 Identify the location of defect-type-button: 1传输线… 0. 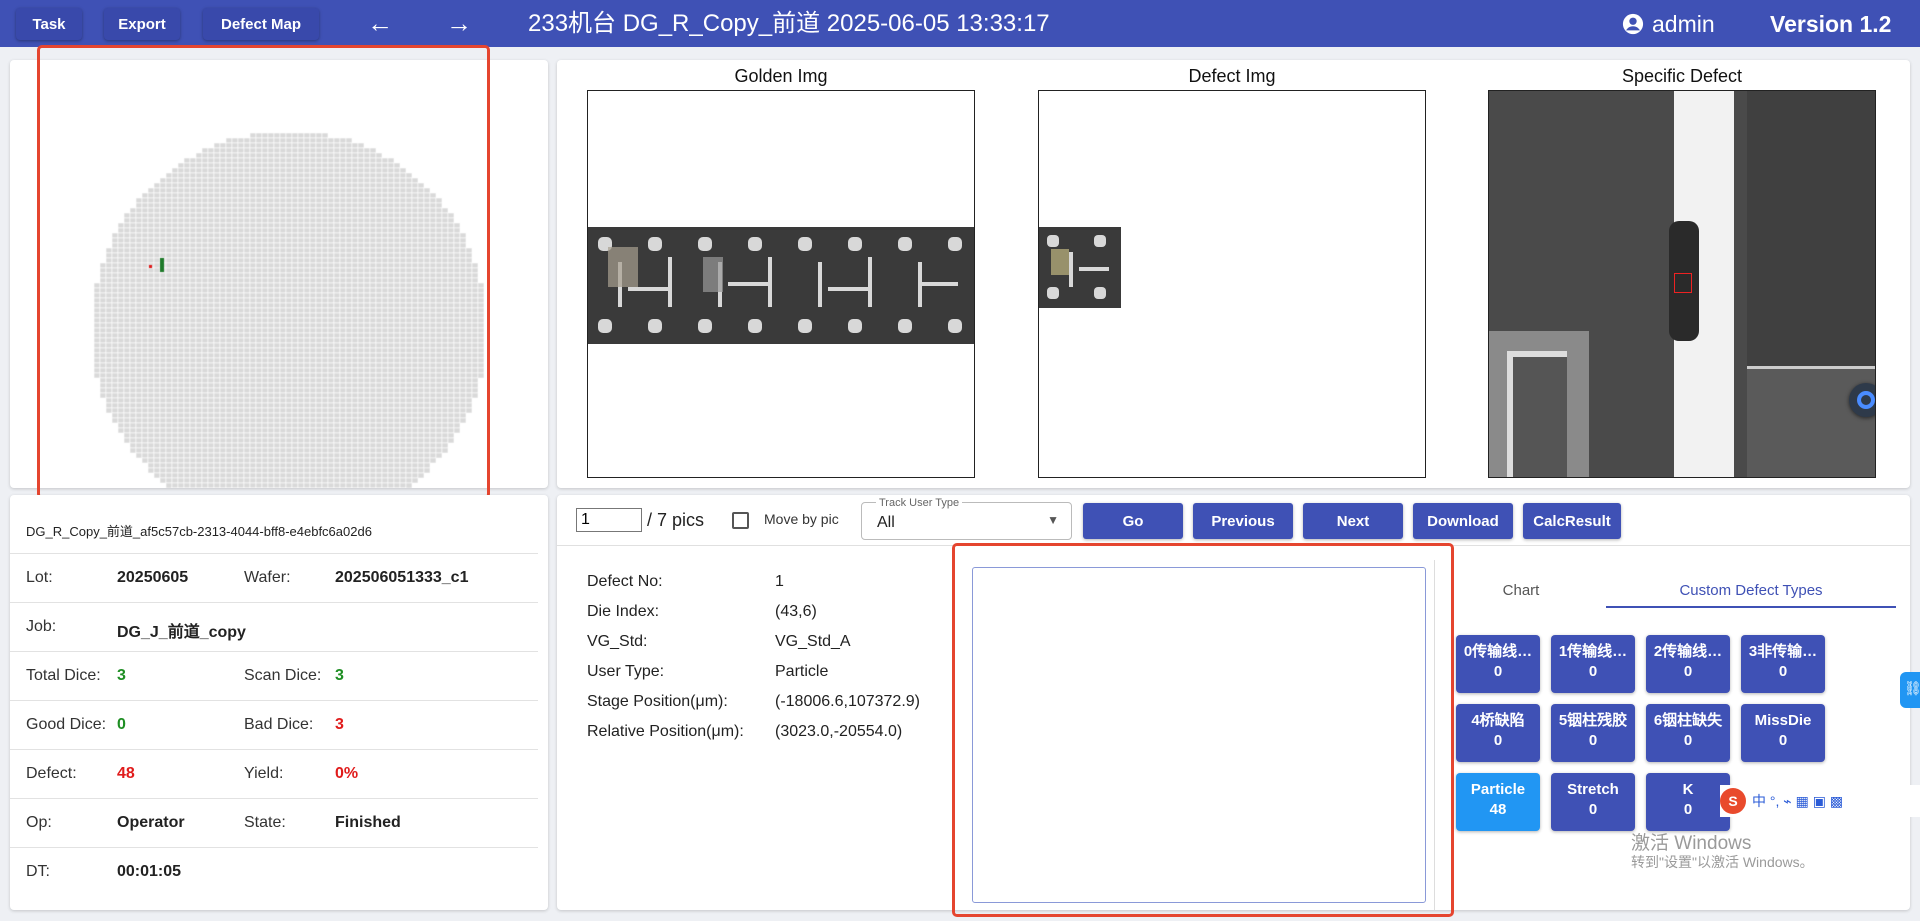
(1593, 664).